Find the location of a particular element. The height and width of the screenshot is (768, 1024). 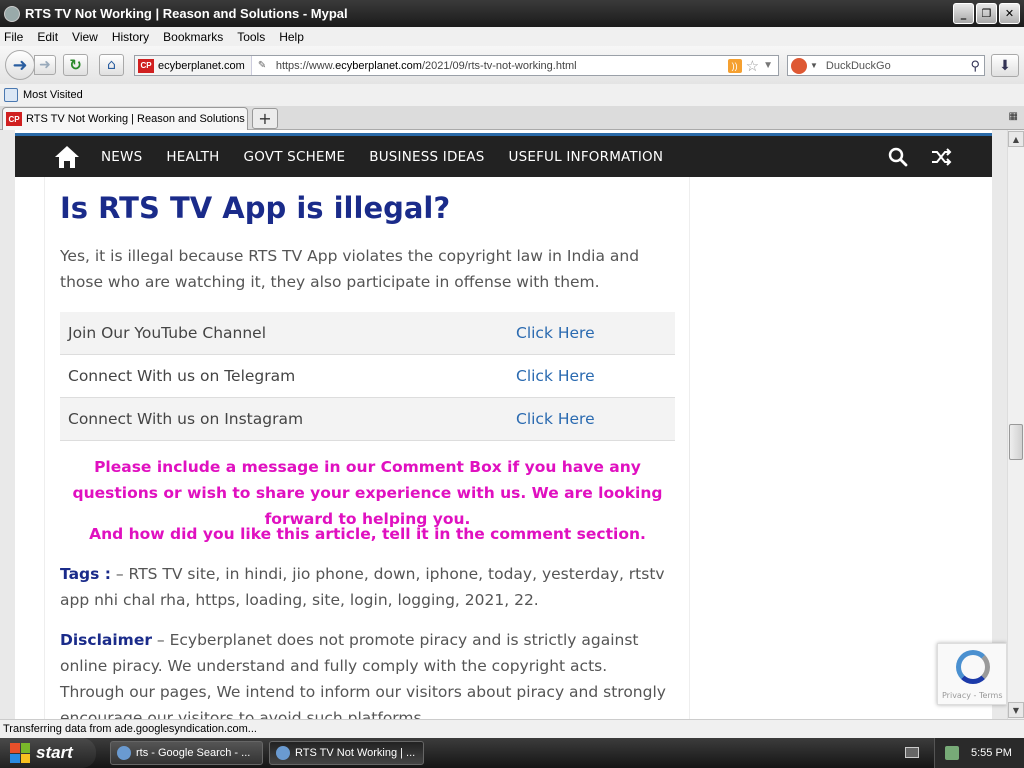

network-icon is located at coordinates (952, 753).